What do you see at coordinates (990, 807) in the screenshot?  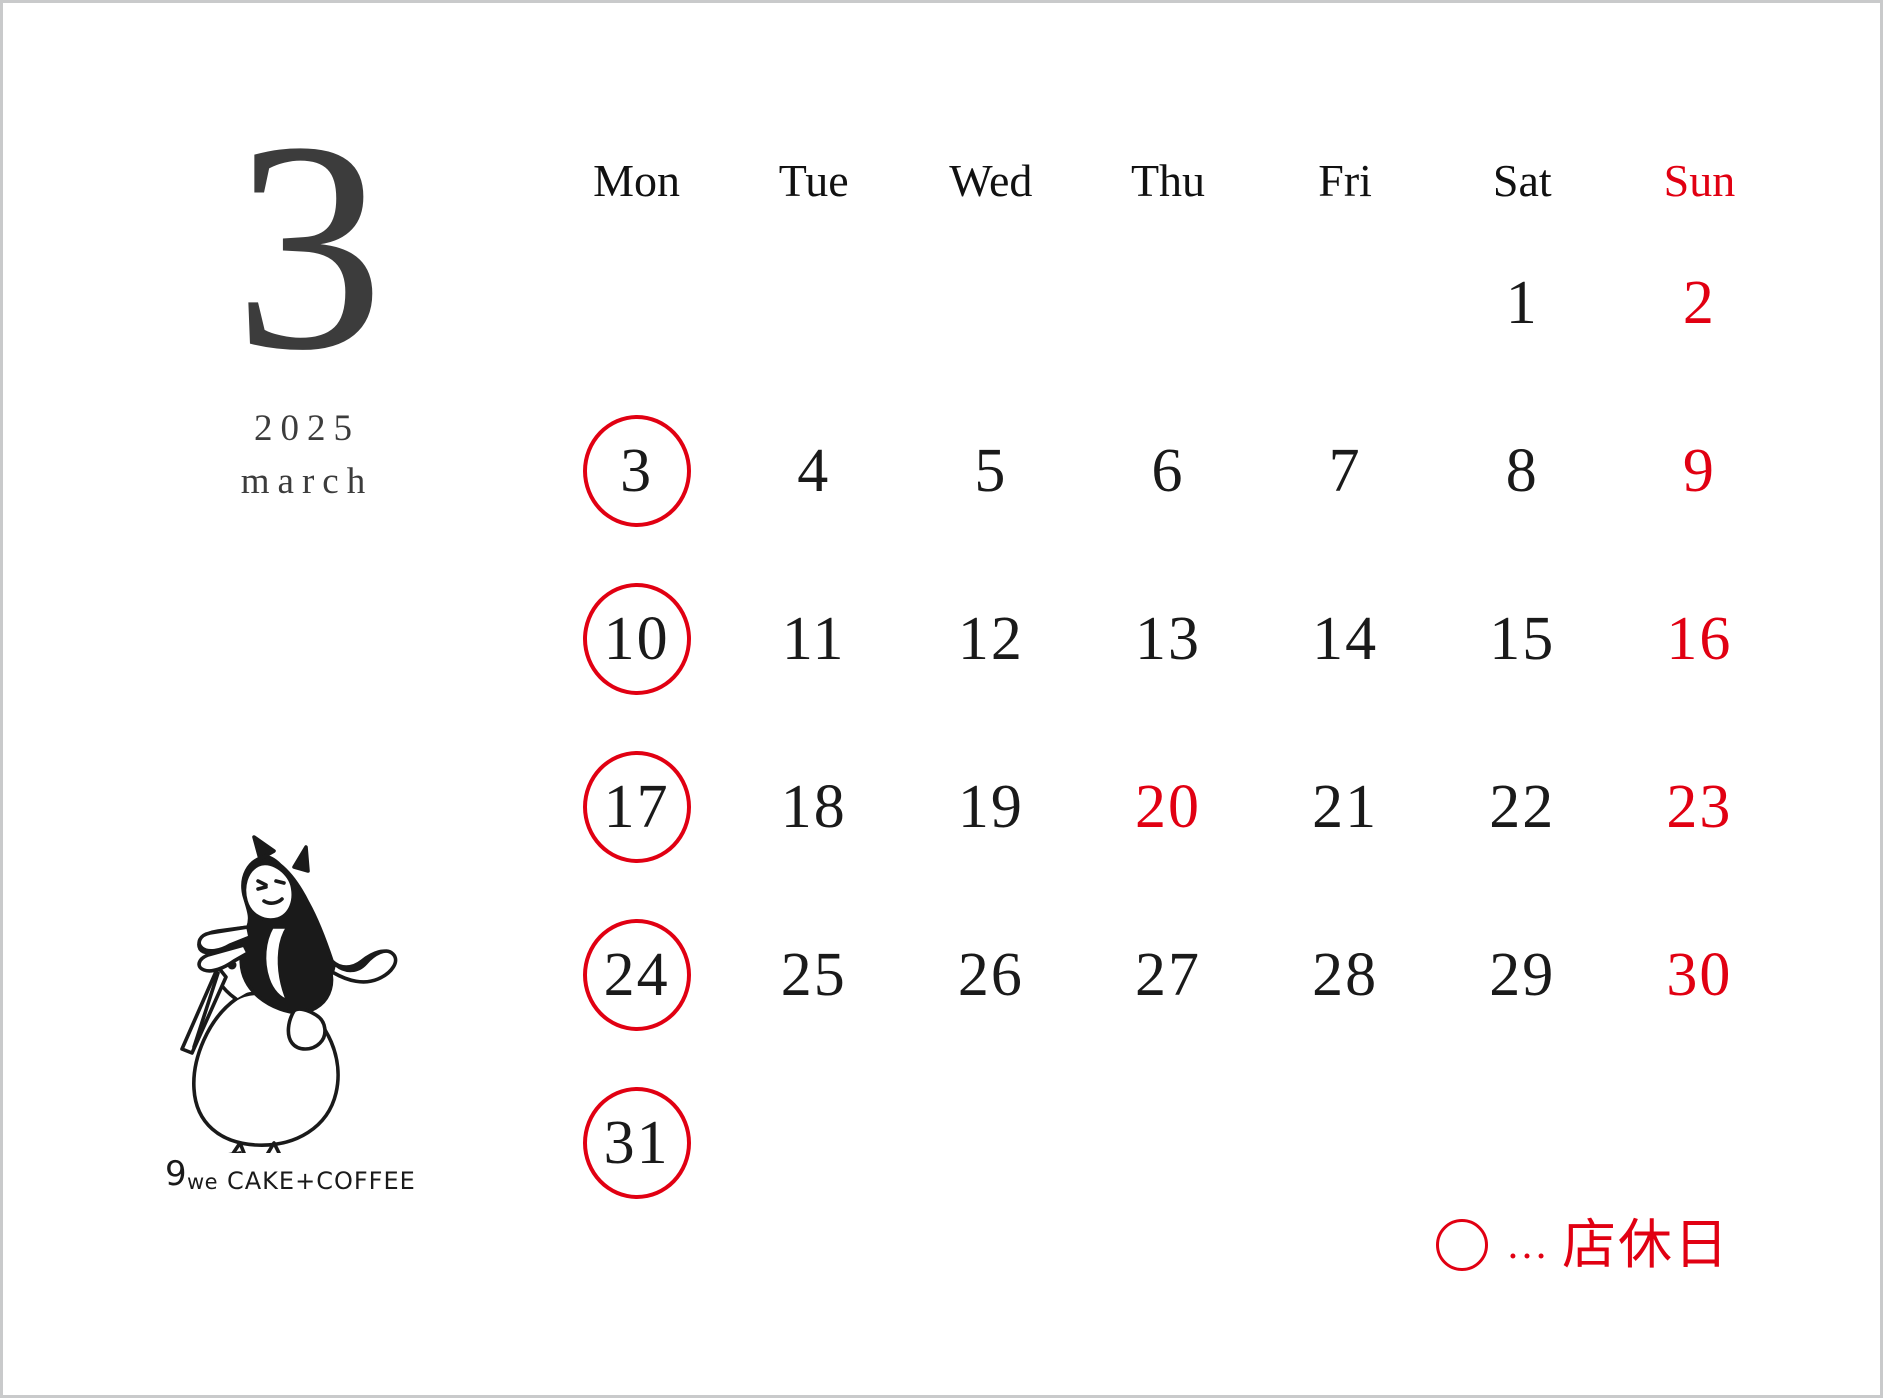 I see `date-cell: 19` at bounding box center [990, 807].